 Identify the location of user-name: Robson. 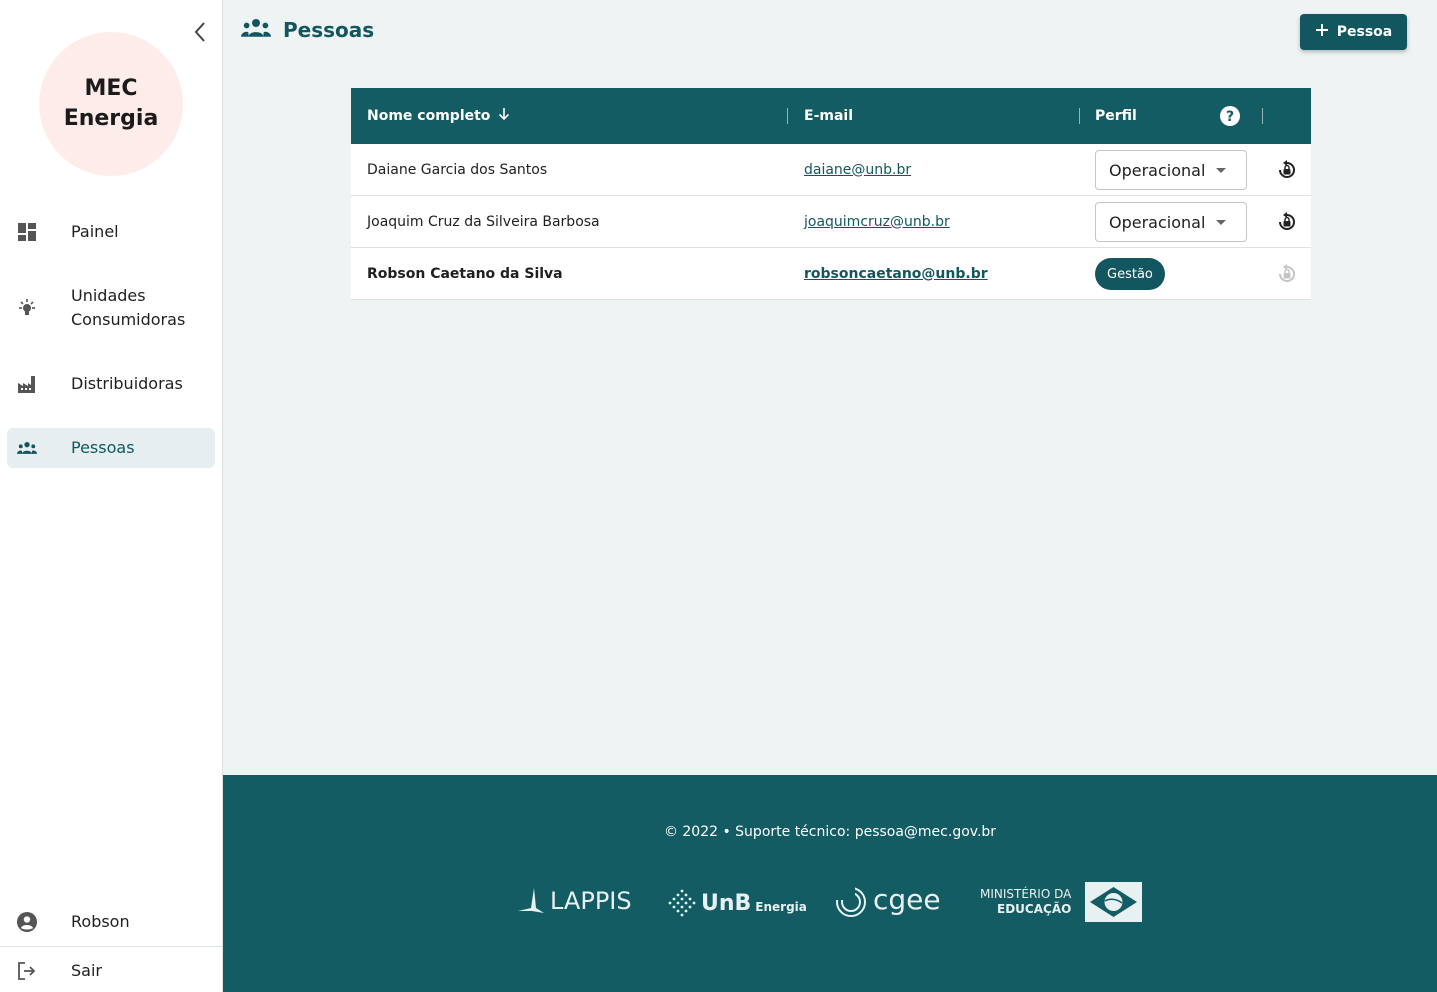
(100, 921).